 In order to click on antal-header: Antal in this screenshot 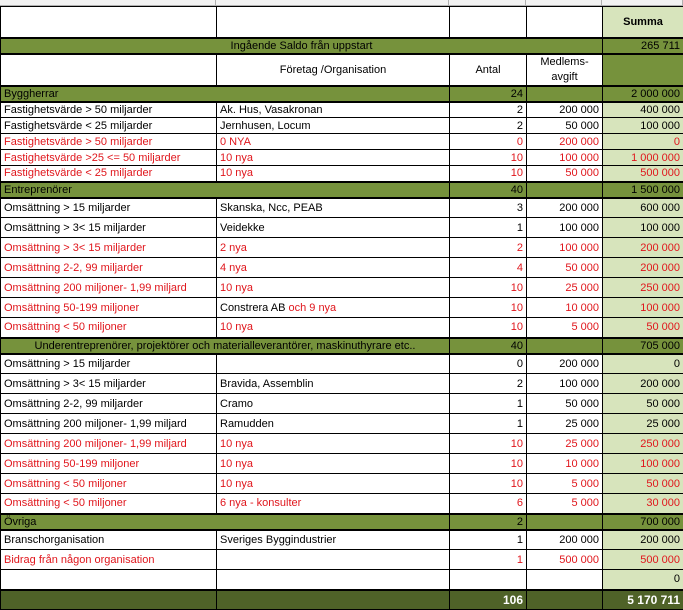, I will do `click(488, 70)`.